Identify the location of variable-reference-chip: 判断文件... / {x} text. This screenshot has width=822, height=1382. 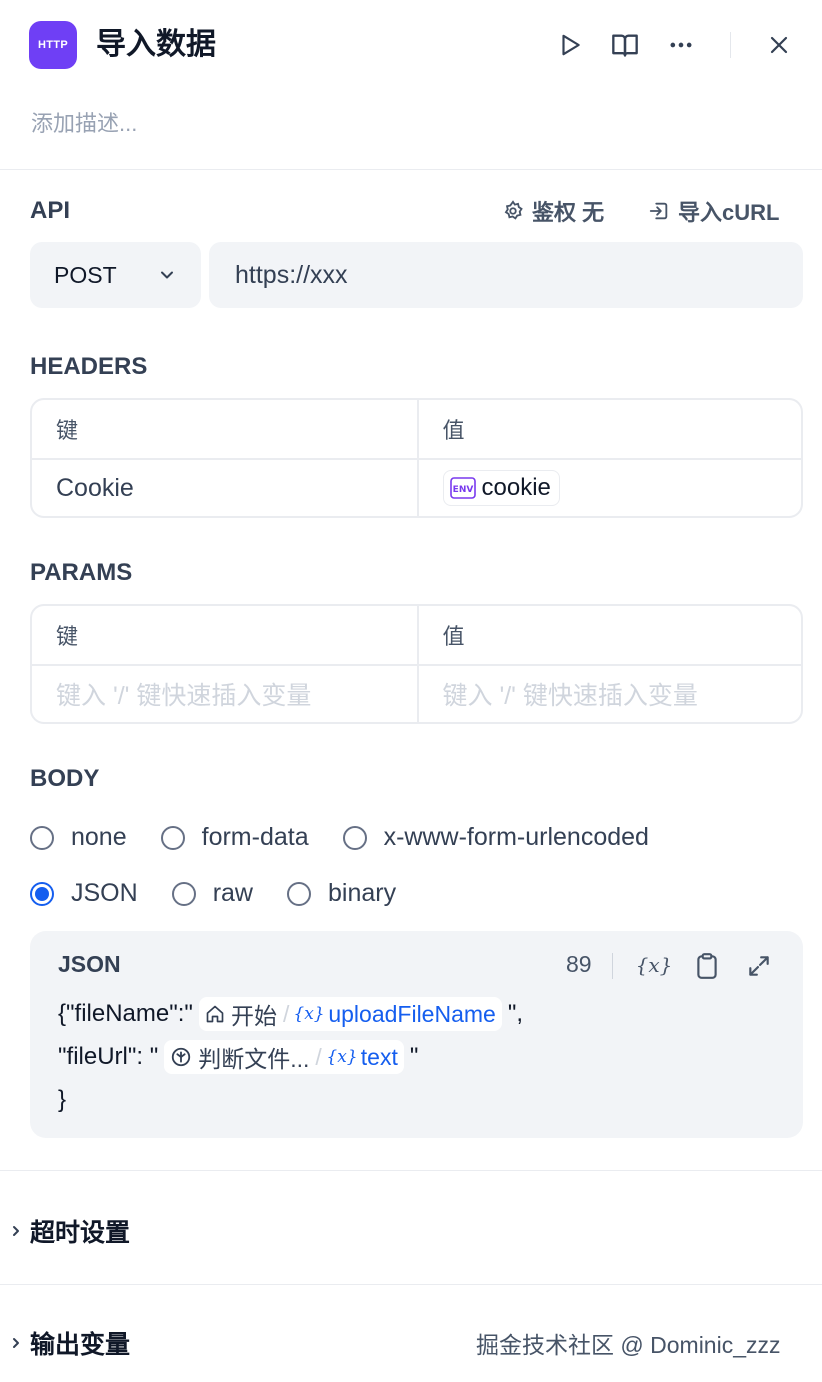
(284, 1057).